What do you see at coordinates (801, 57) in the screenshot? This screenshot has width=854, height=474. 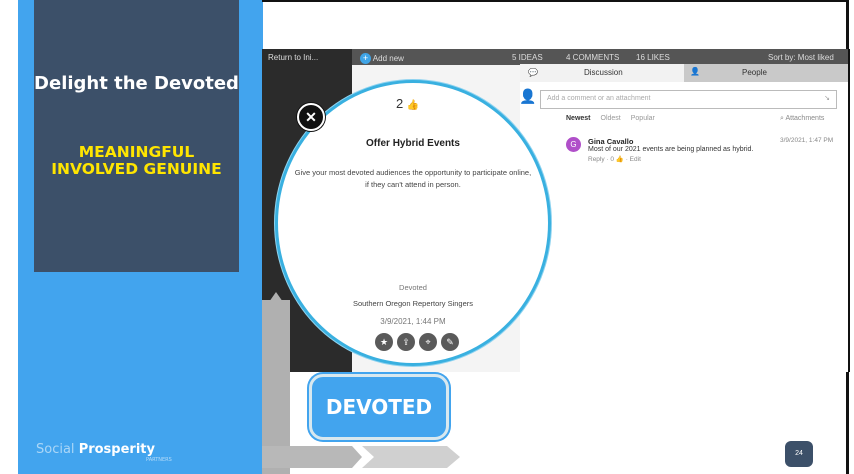 I see `sort-dropdown: Sort by: Most liked` at bounding box center [801, 57].